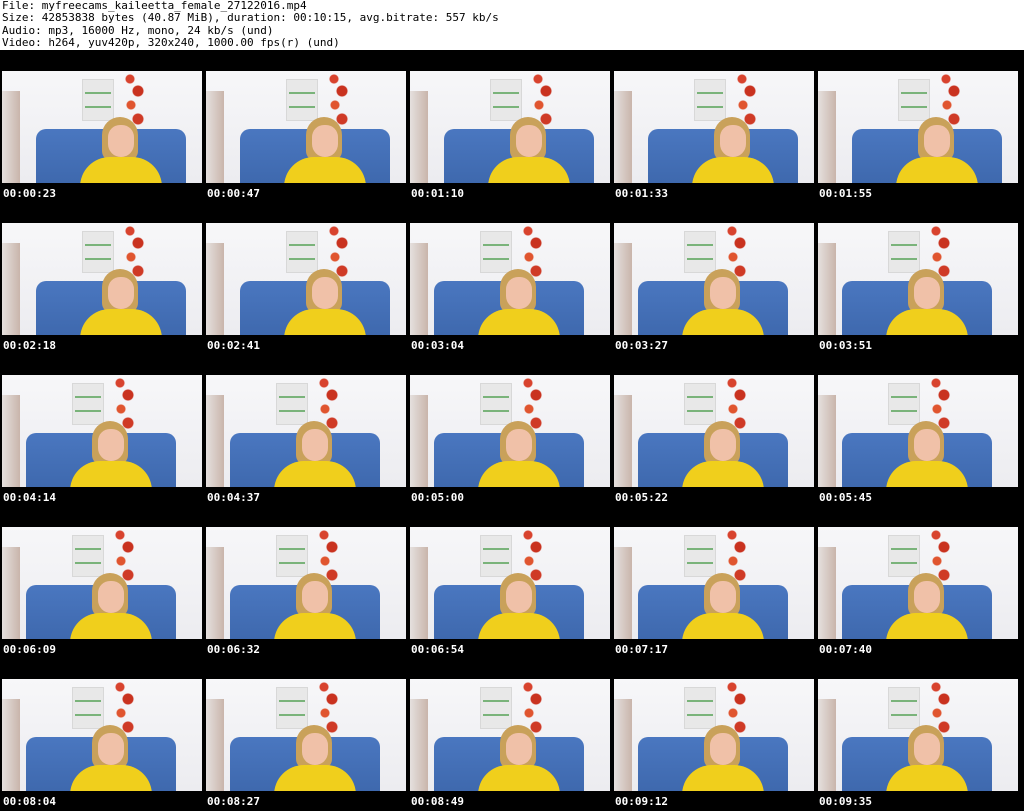 Image resolution: width=1024 pixels, height=811 pixels. What do you see at coordinates (641, 193) in the screenshot?
I see `thumbnail-timestamp: 00:01:33` at bounding box center [641, 193].